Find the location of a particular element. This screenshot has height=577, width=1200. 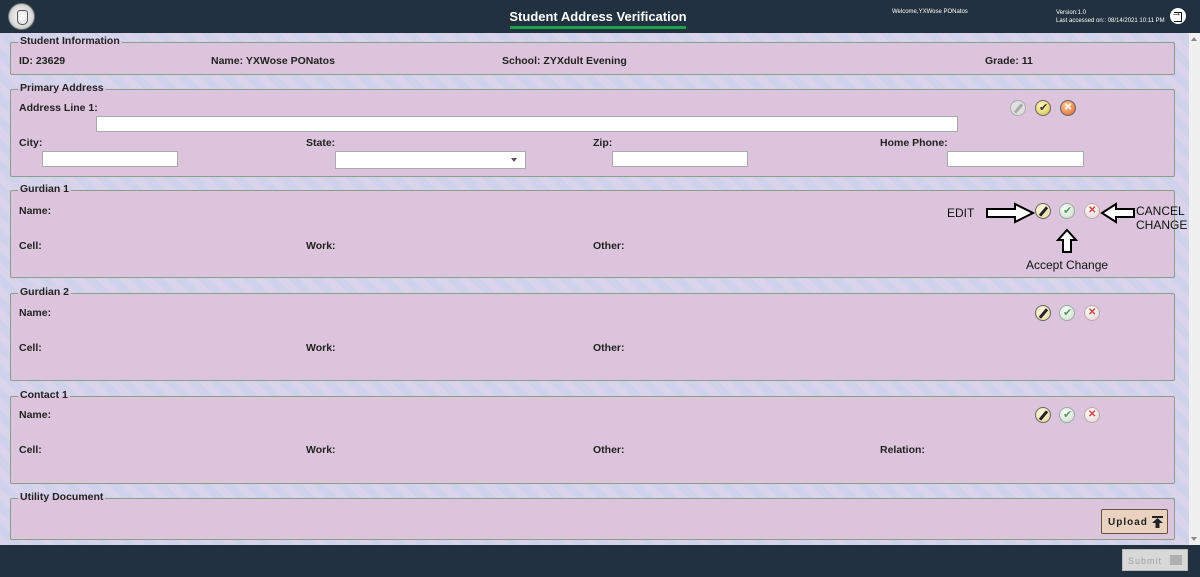

last-accessed-text: Last accessed on:: 08/14/2021 10:11 PM is located at coordinates (1110, 21).